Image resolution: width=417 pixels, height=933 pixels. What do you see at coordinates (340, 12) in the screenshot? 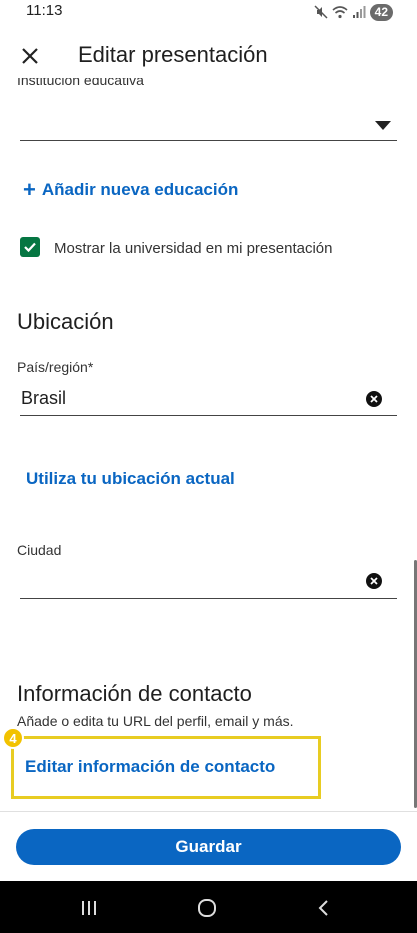
I see `wifi-icon` at bounding box center [340, 12].